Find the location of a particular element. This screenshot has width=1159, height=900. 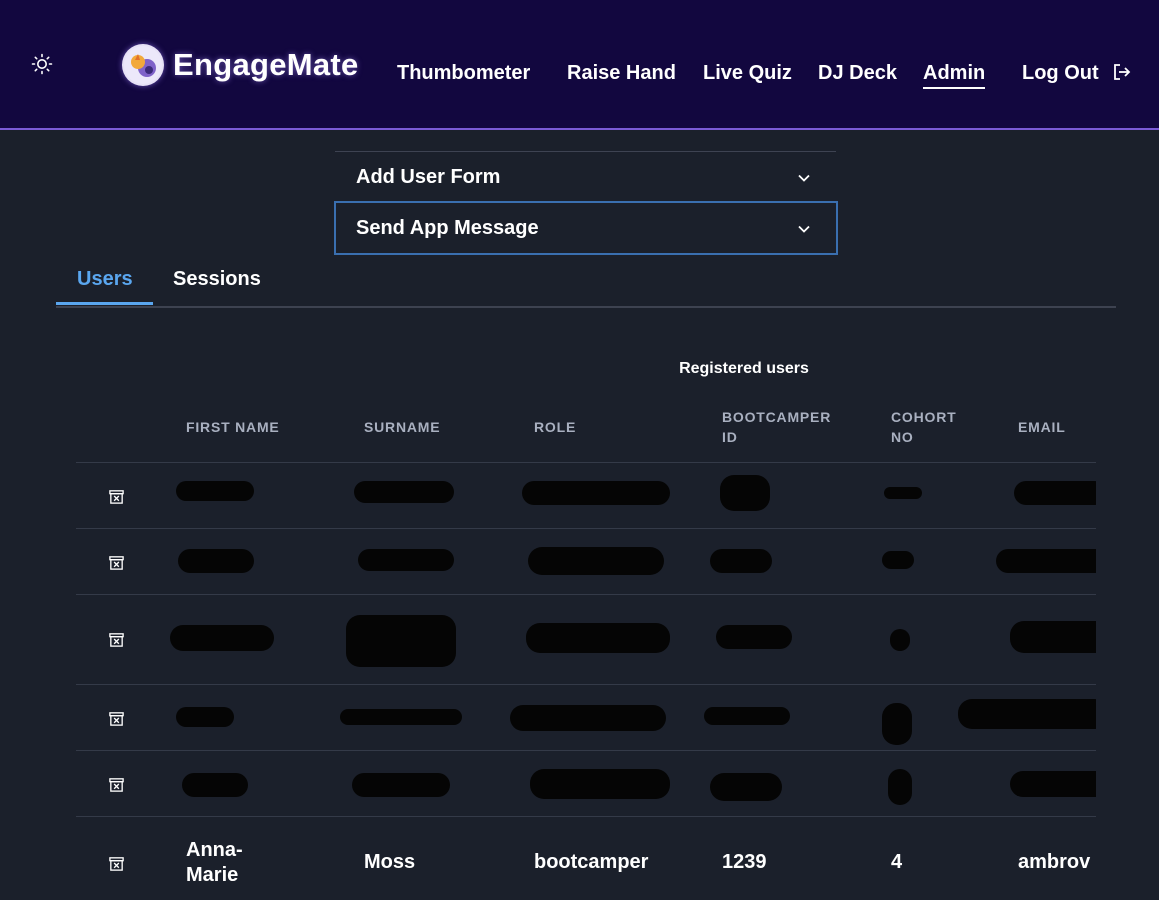

header-role: ROLE is located at coordinates (555, 427).